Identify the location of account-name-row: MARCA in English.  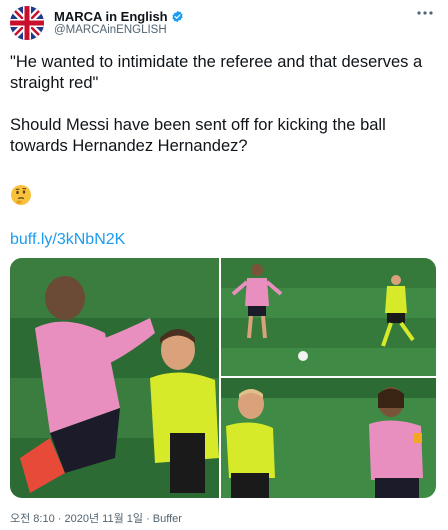
(119, 16).